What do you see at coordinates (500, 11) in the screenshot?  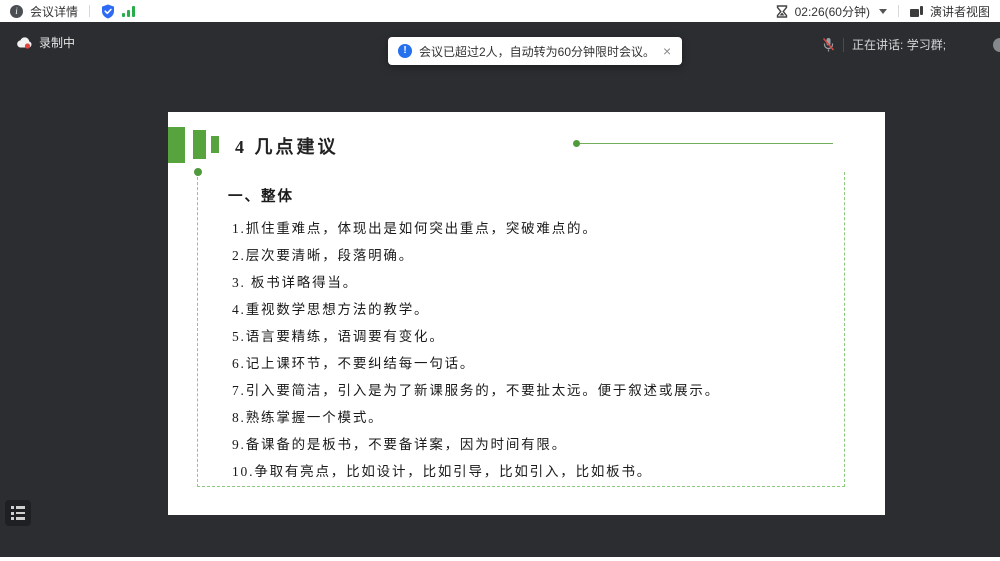 I see `top-bar: i 会议详情 02:26(60分钟) 演讲者视图` at bounding box center [500, 11].